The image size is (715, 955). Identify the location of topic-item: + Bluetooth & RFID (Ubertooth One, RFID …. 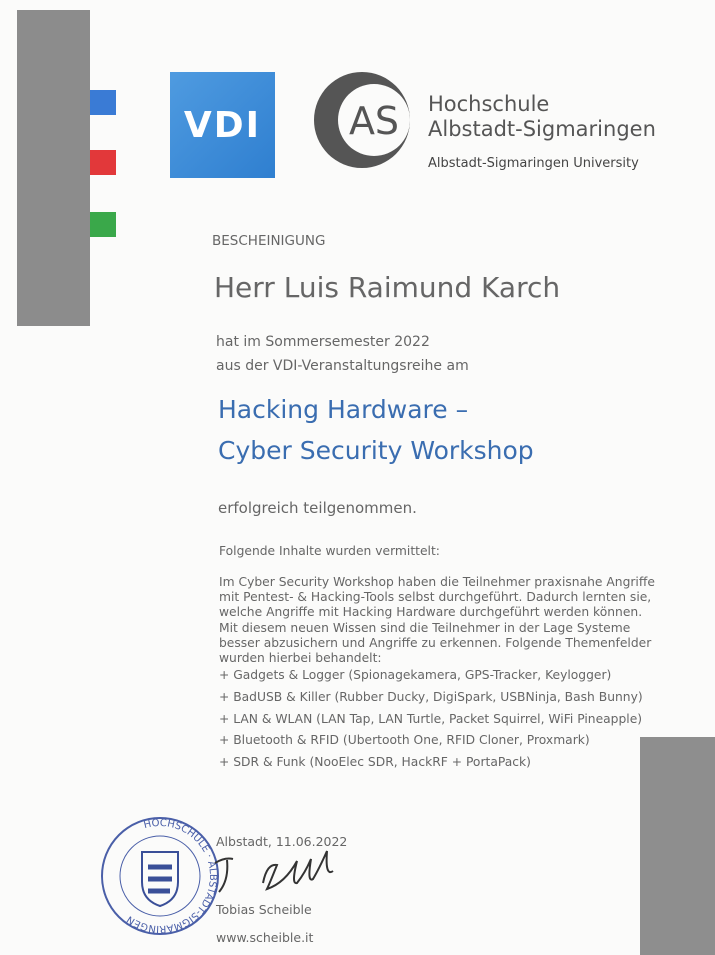
(404, 740).